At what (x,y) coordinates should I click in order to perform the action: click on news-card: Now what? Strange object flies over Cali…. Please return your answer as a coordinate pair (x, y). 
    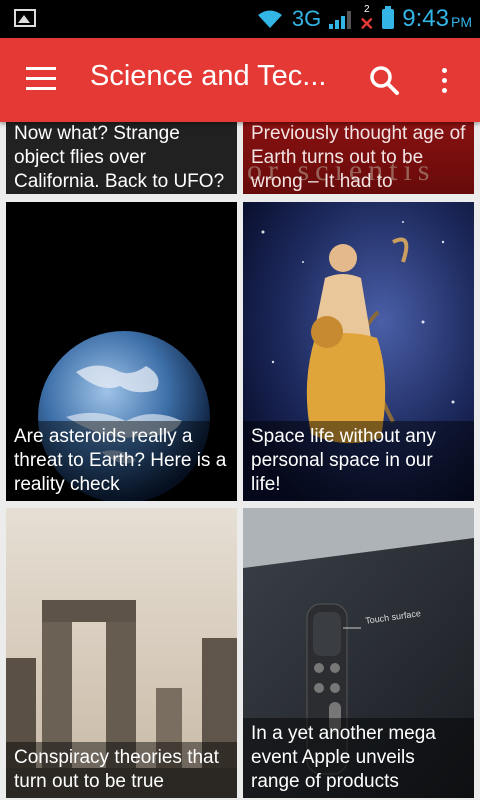
    Looking at the image, I should click on (121, 156).